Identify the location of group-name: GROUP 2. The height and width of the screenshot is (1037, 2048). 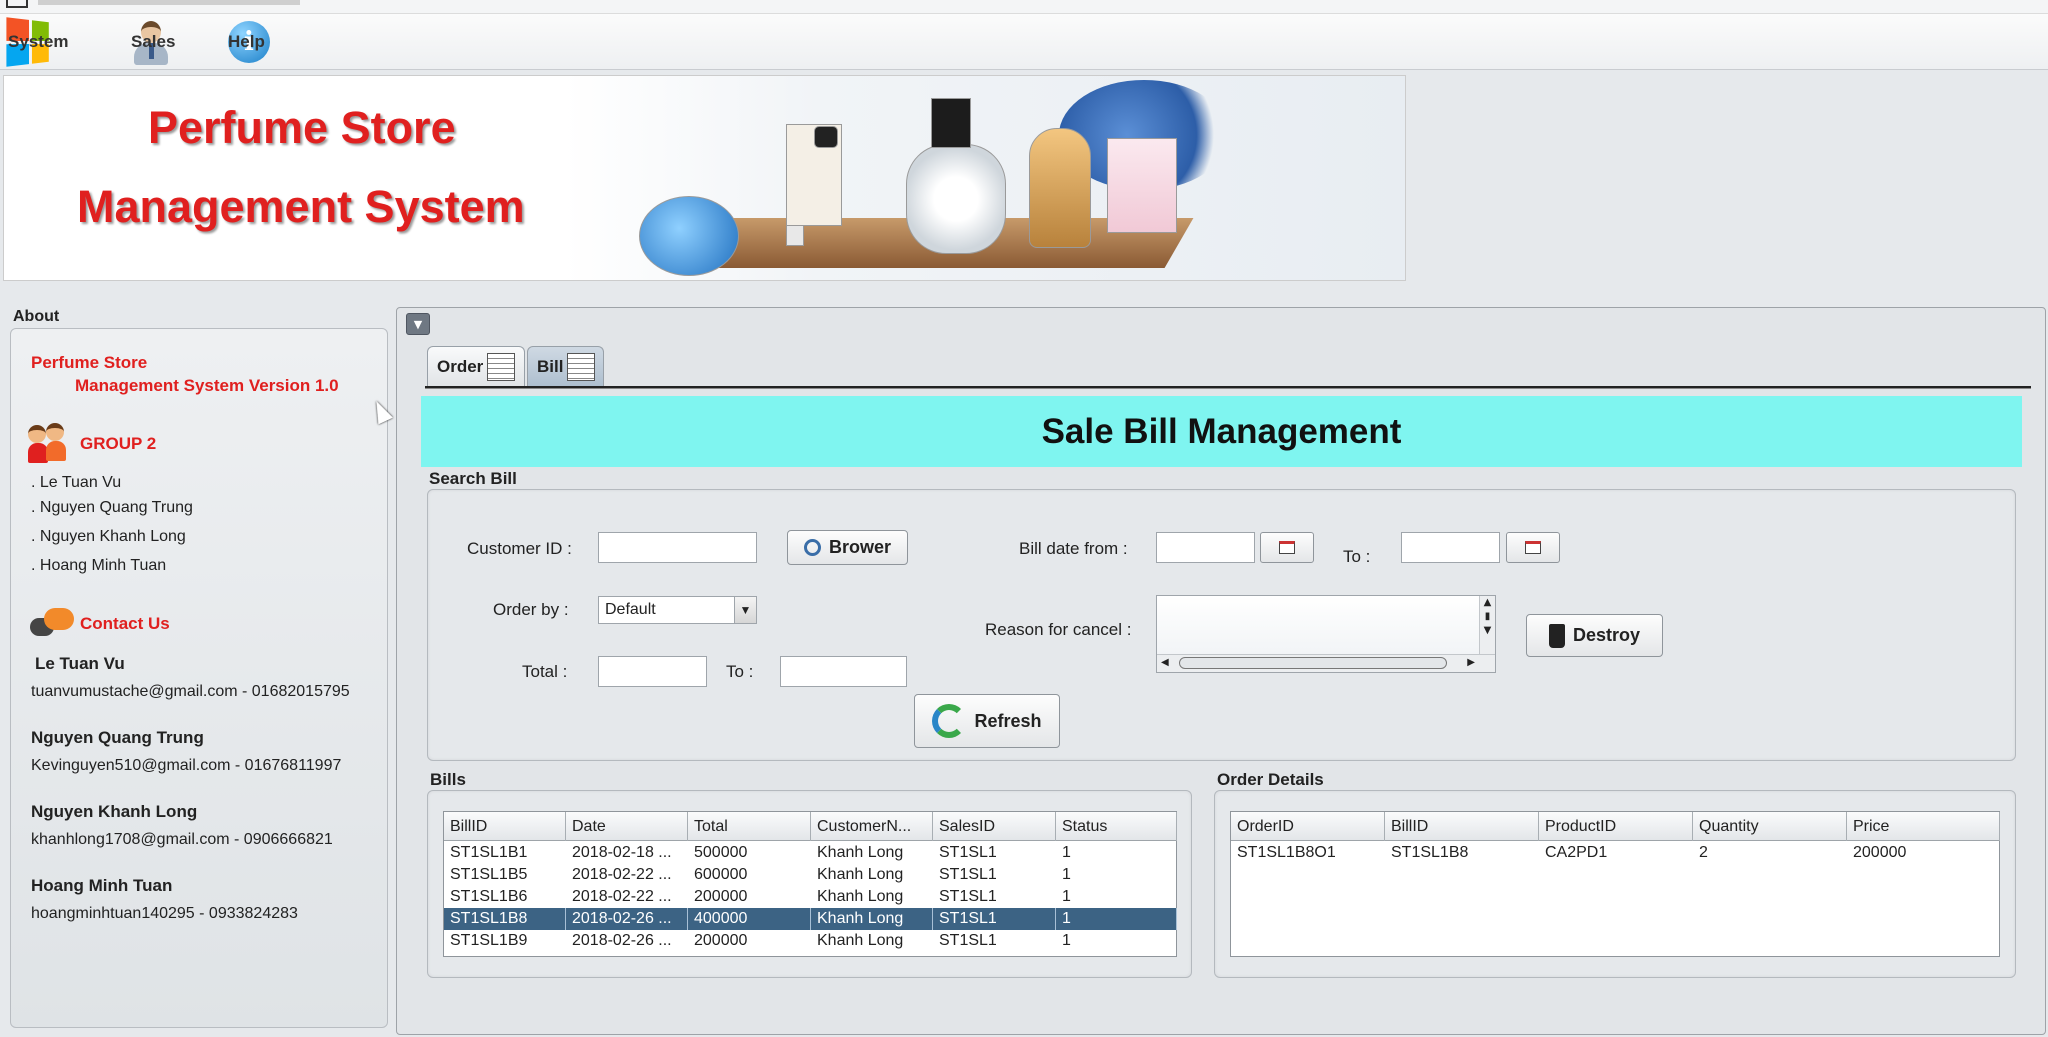
(118, 443).